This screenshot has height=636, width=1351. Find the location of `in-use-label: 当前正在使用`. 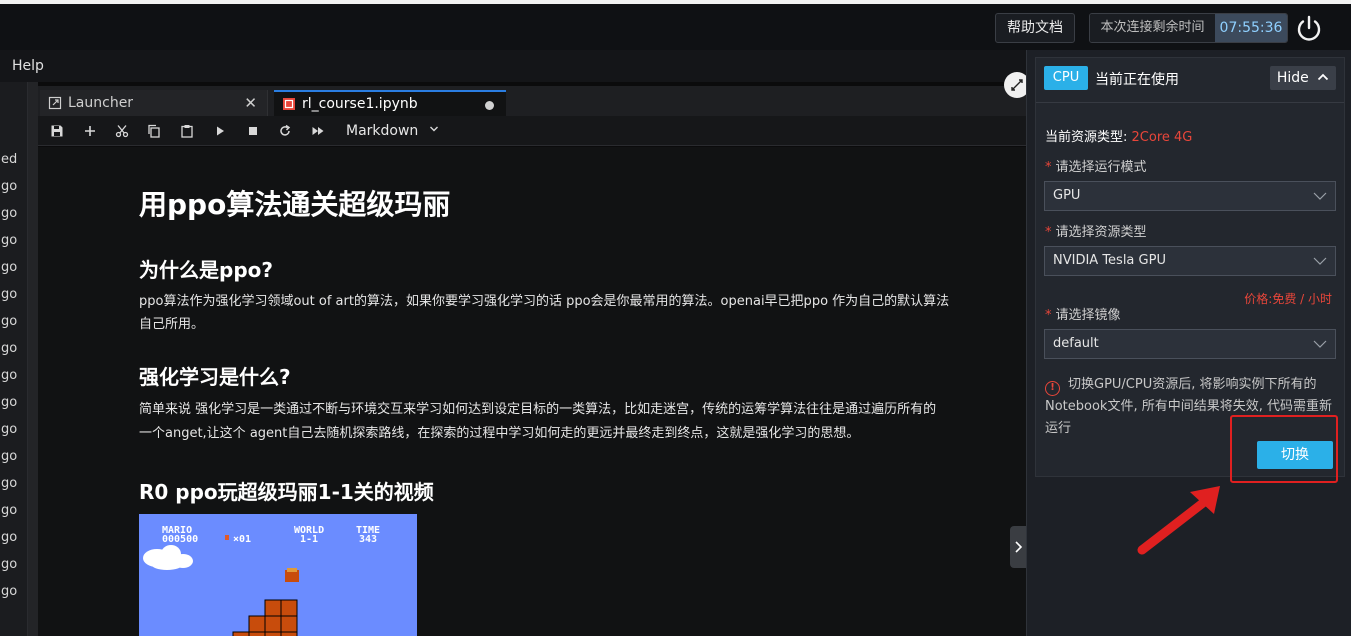

in-use-label: 当前正在使用 is located at coordinates (1137, 80).